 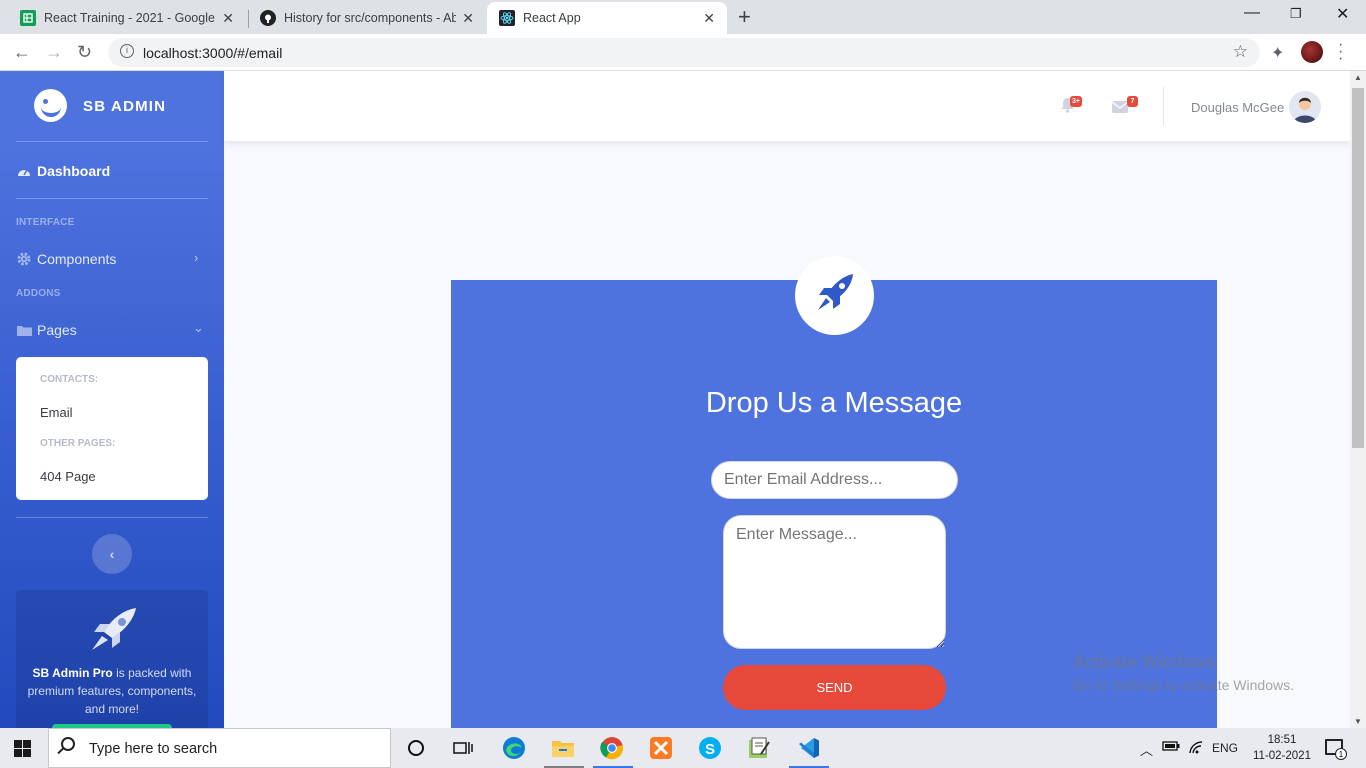 What do you see at coordinates (834, 582) in the screenshot?
I see `message-textarea` at bounding box center [834, 582].